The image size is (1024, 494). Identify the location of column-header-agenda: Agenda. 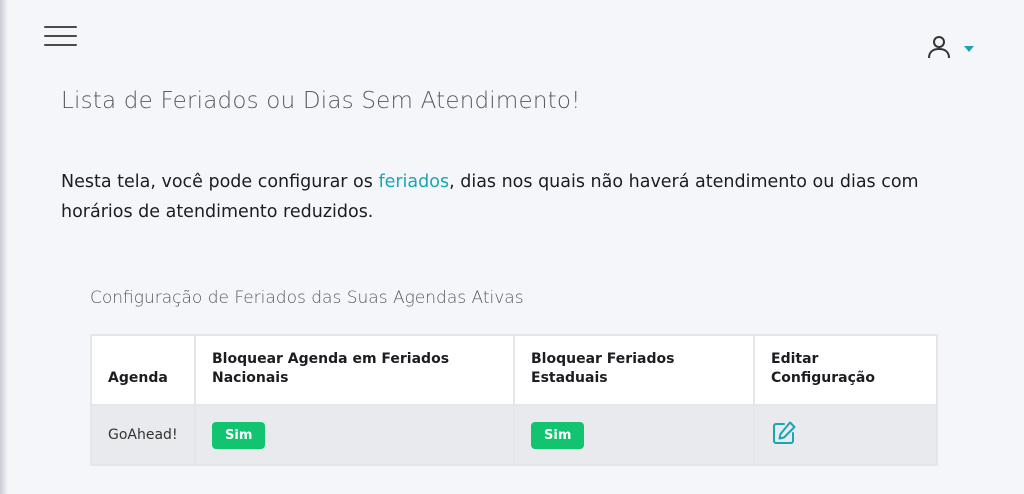
(143, 370).